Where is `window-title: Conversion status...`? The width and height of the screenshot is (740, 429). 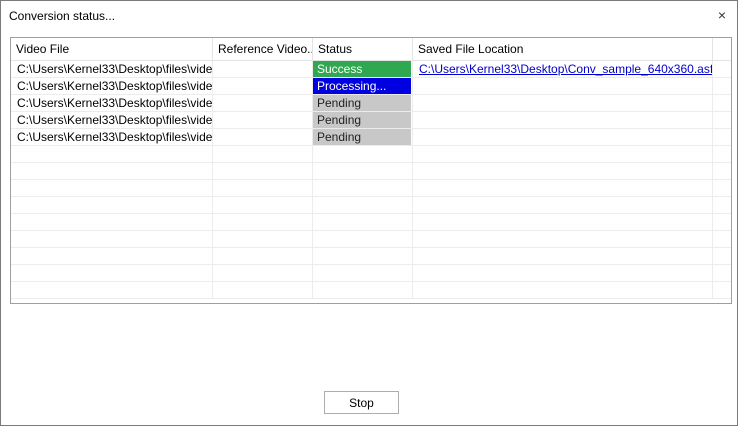
window-title: Conversion status... is located at coordinates (62, 16).